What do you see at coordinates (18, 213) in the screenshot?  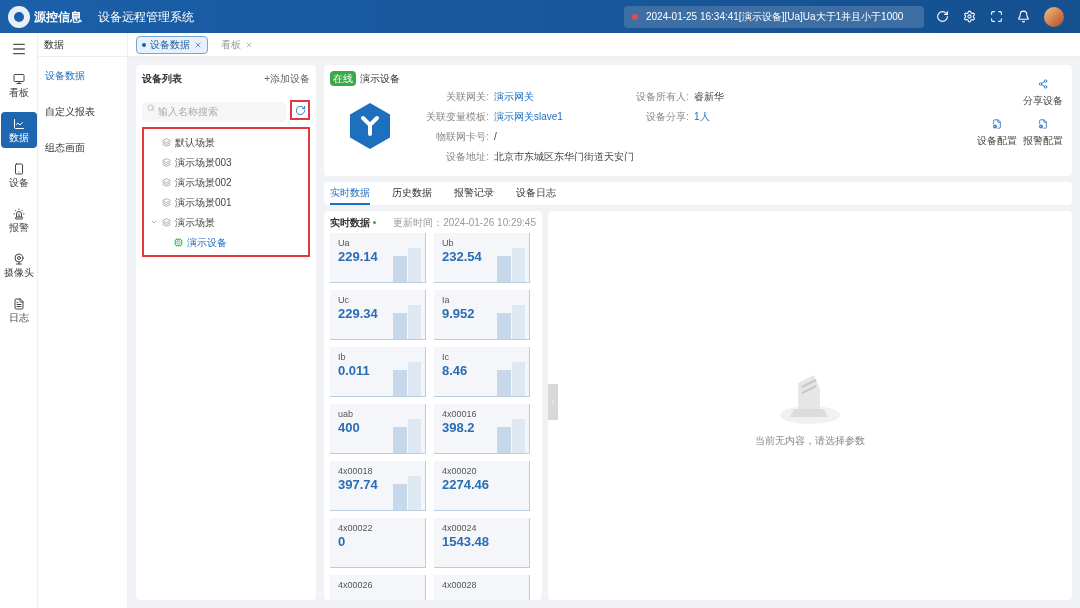 I see `siren-icon` at bounding box center [18, 213].